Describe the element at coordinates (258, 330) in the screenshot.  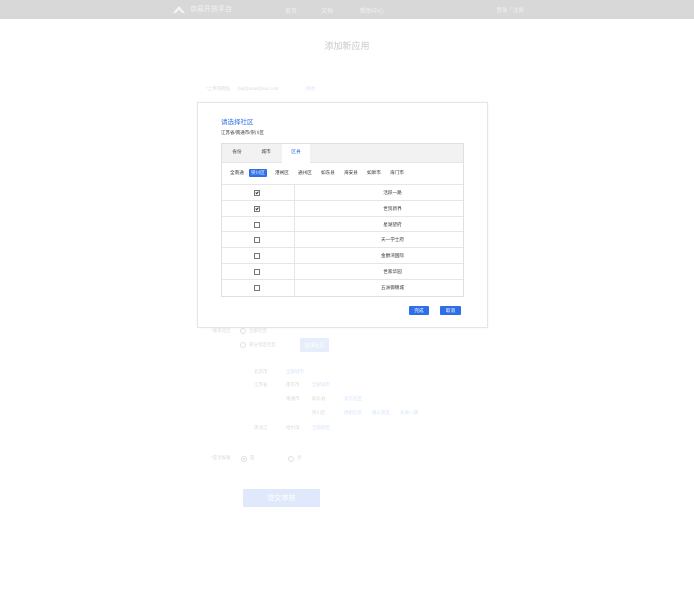
I see `radio-all-communities-label: 全部社区` at that location.